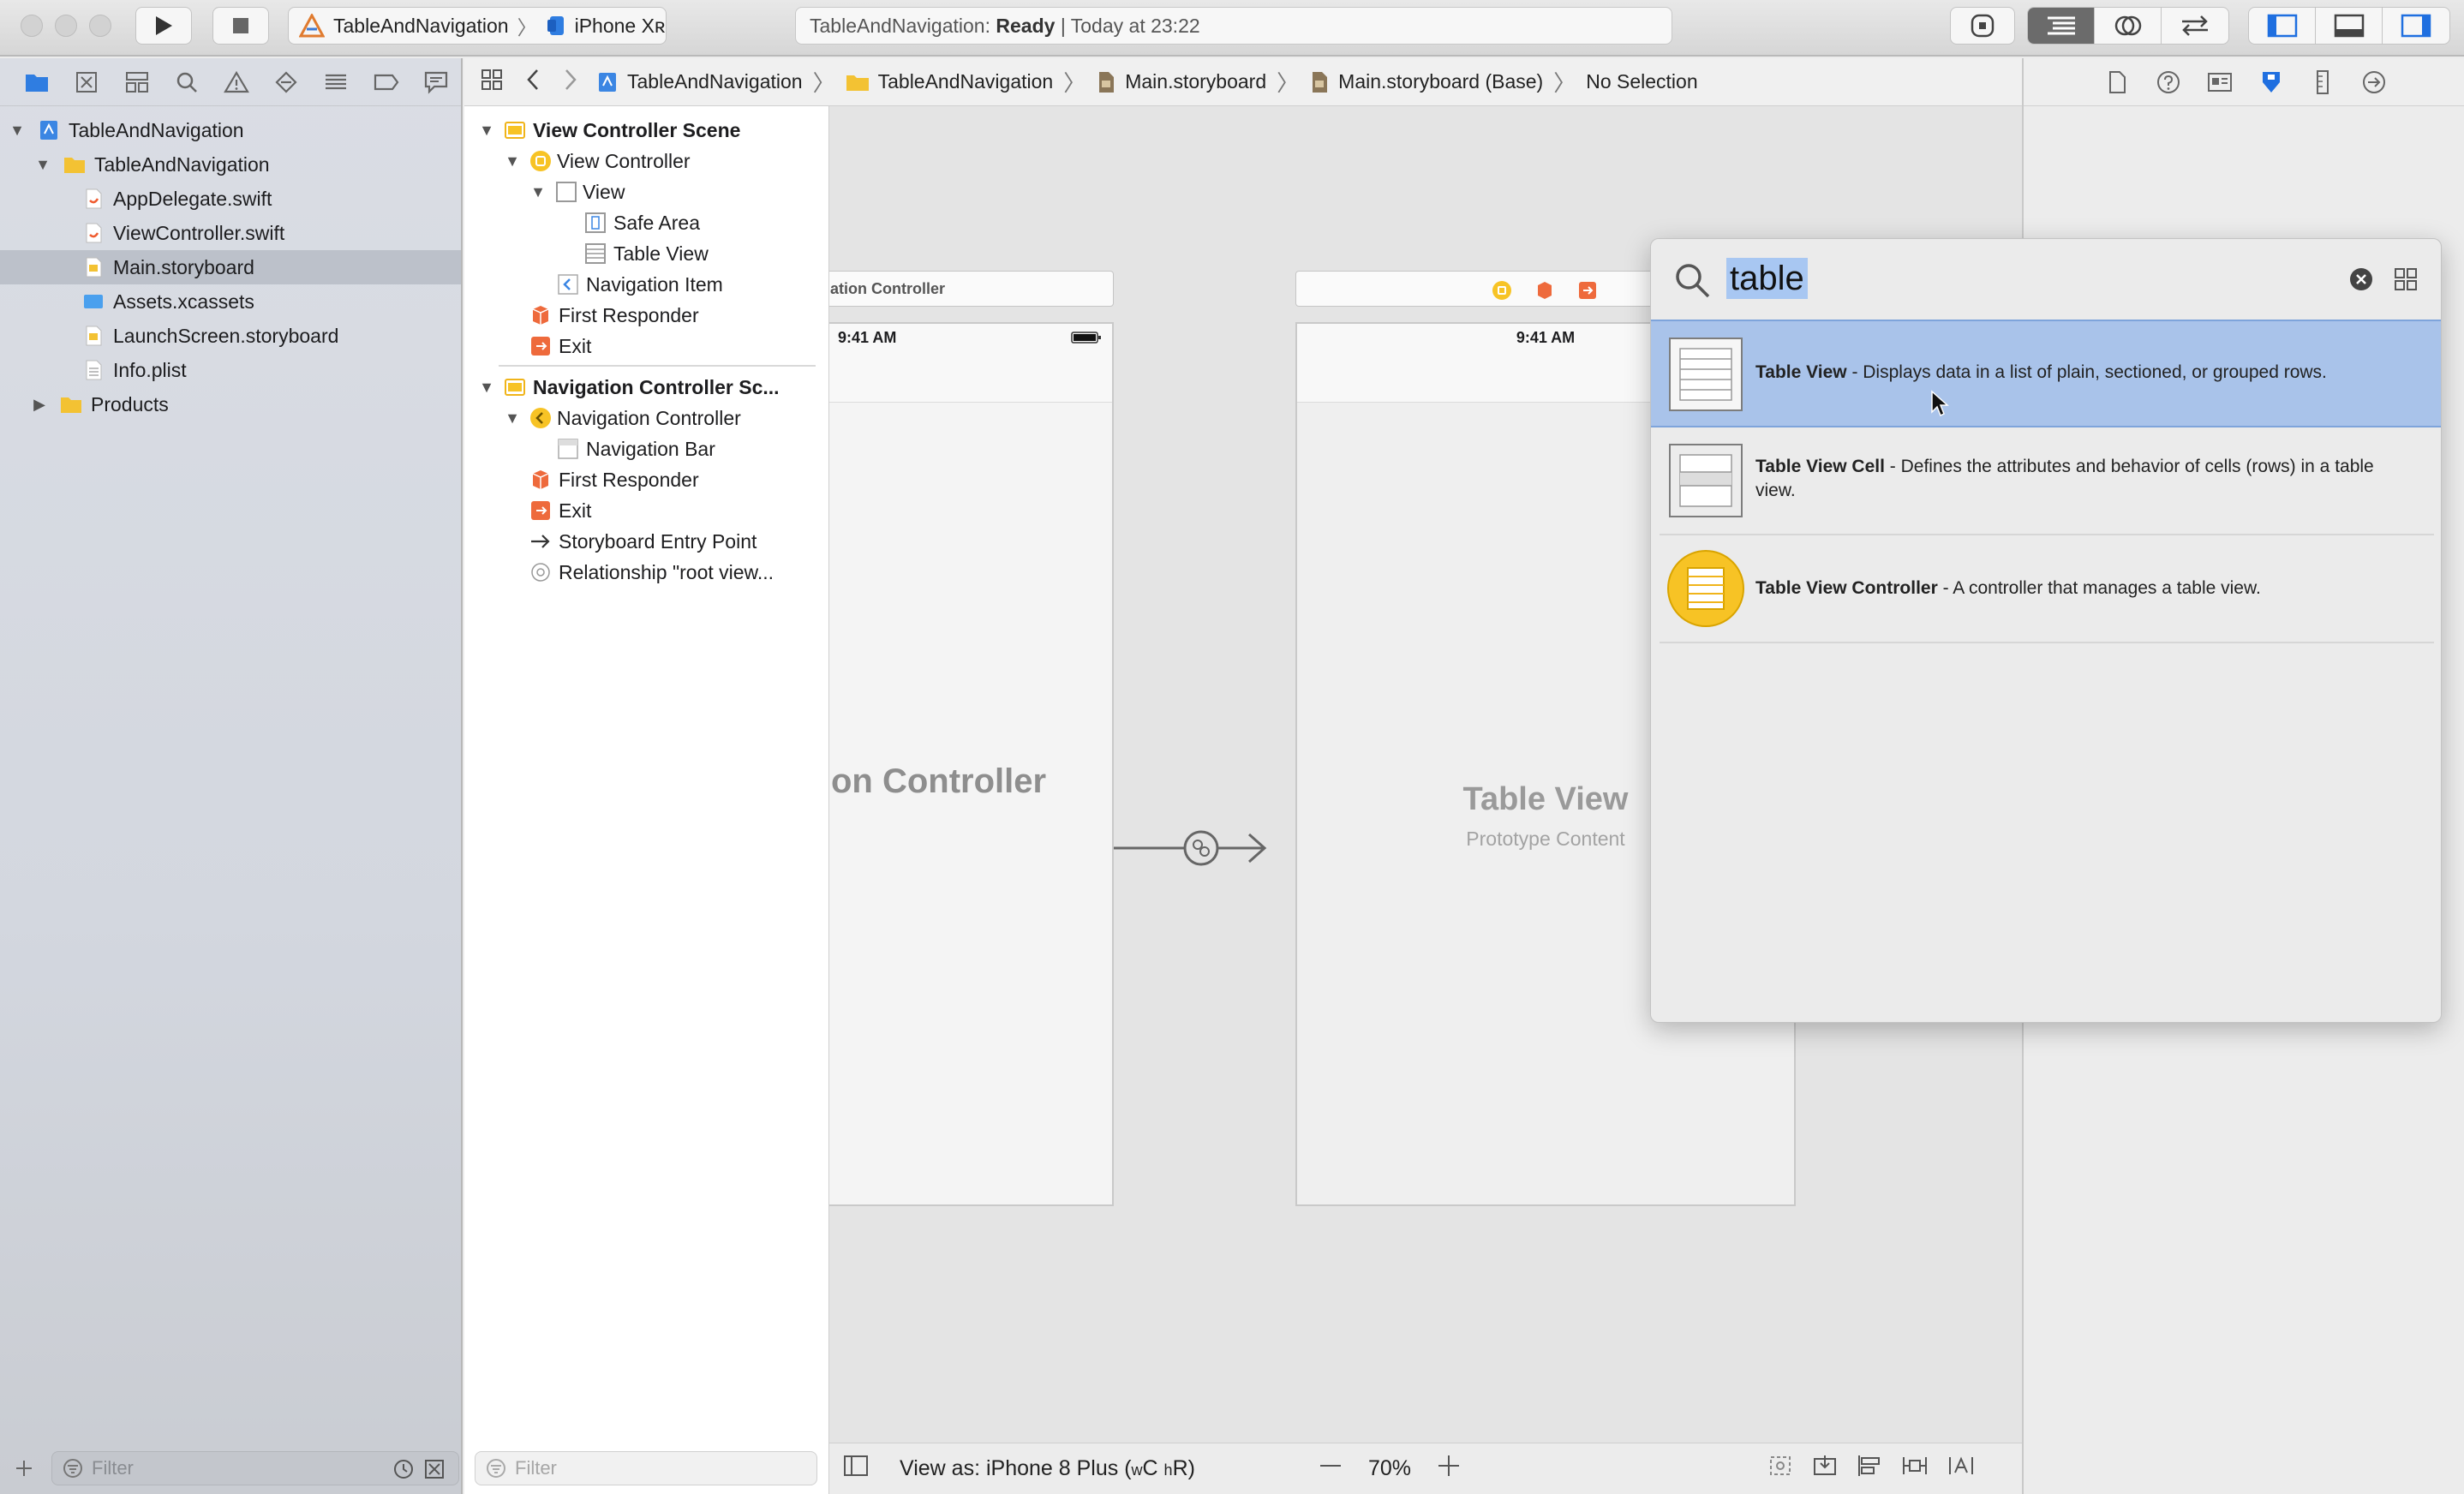 The height and width of the screenshot is (1494, 2464). I want to click on update-frames-button, so click(1780, 1469).